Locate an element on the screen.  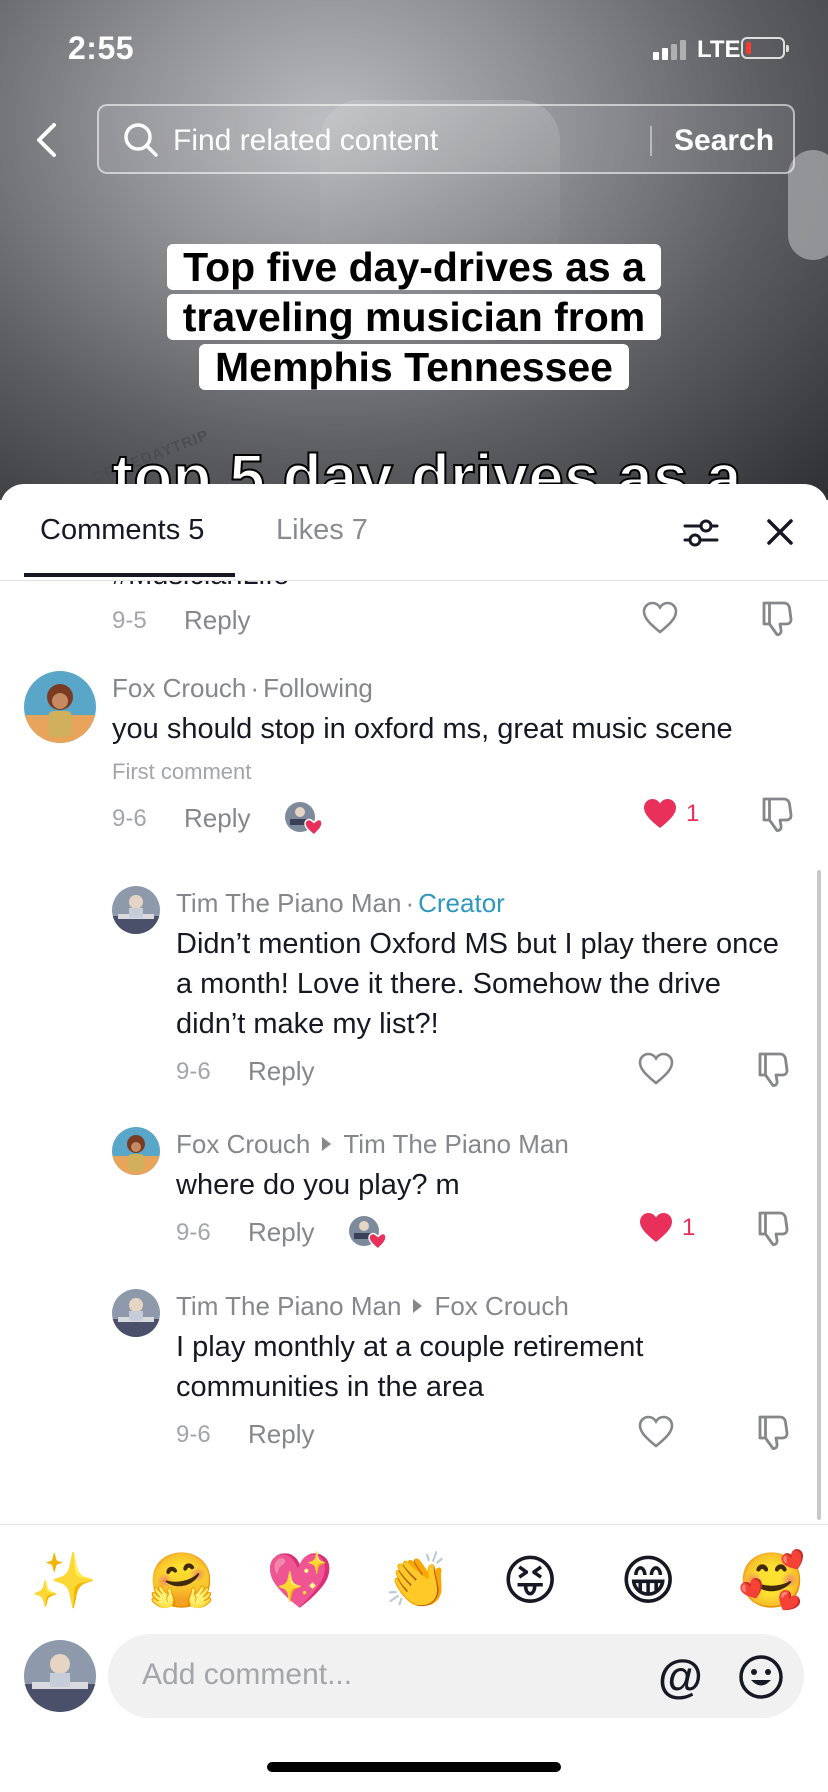
tab-comments: Comments 5 is located at coordinates (122, 530).